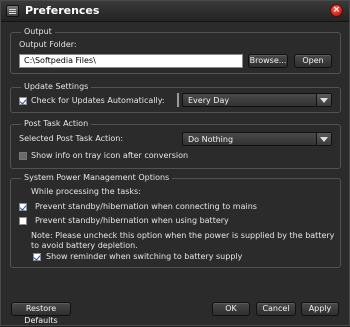 Image resolution: width=350 pixels, height=327 pixels. I want to click on output-folder-input: C:\Softpedia Files\, so click(131, 61).